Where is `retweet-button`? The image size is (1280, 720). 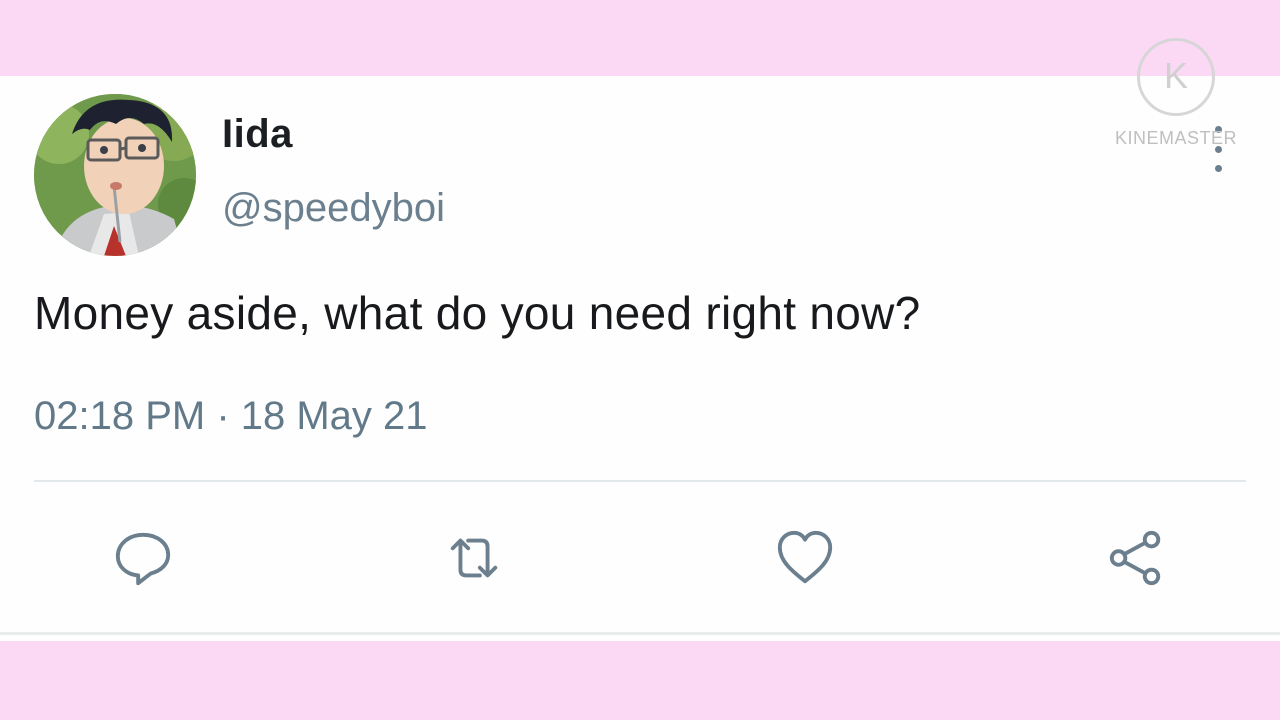
retweet-button is located at coordinates (474, 558).